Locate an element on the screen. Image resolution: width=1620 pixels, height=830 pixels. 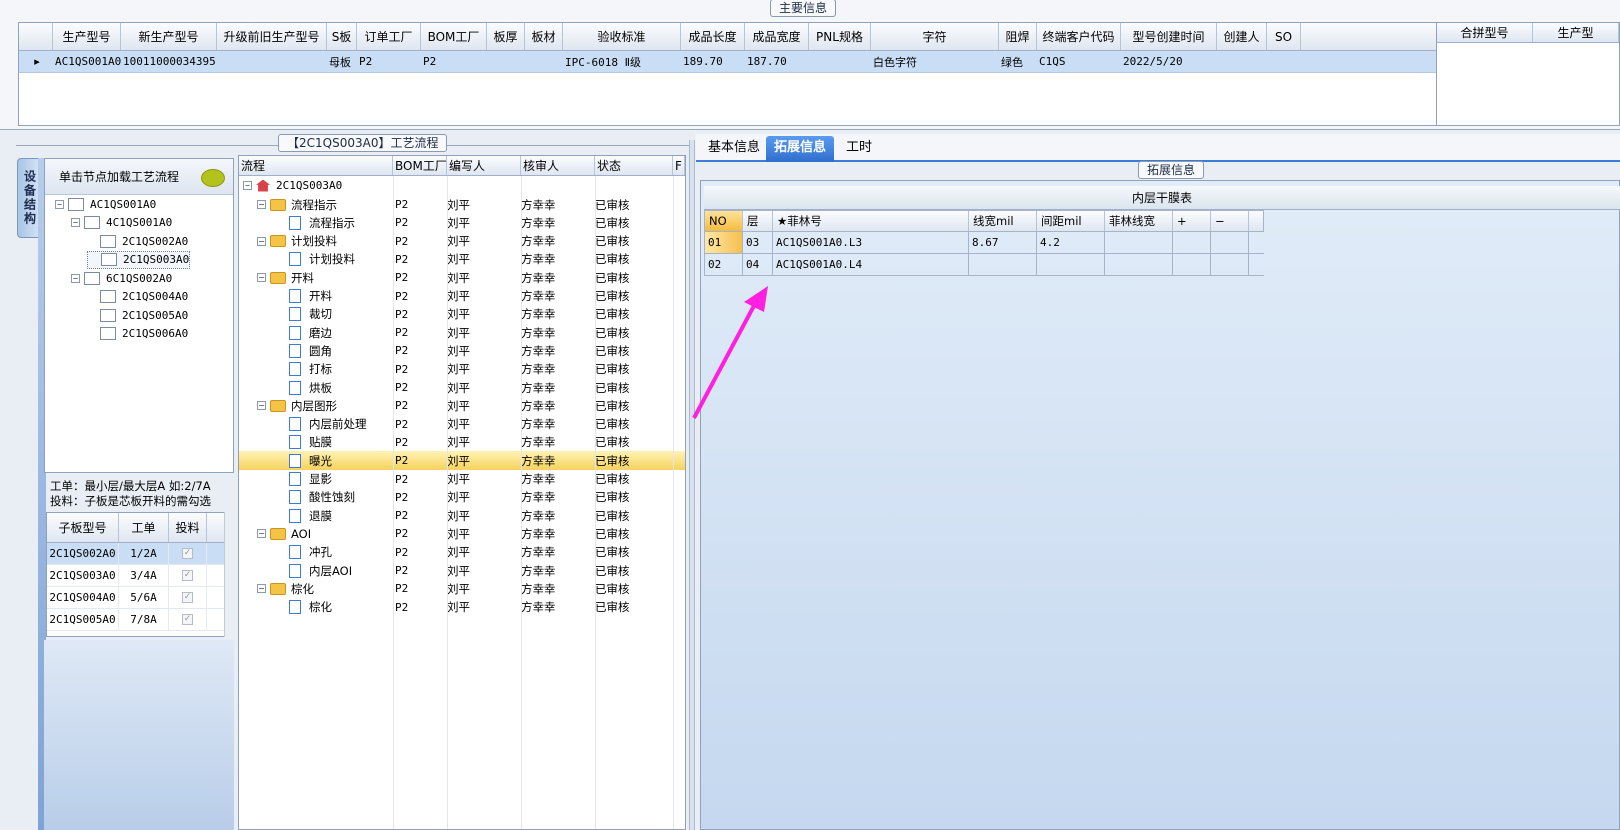
film-col-header: 层 is located at coordinates (758, 221).